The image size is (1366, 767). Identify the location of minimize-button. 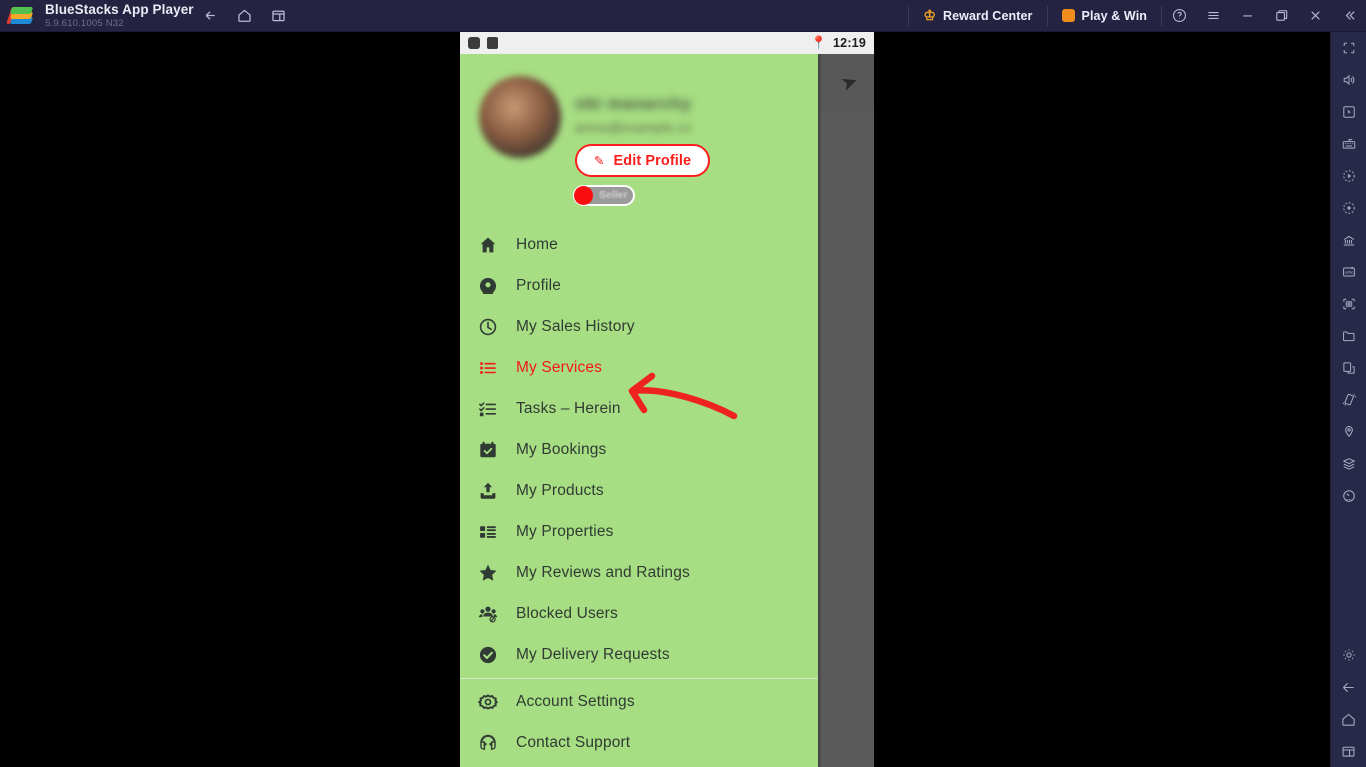
(1247, 16).